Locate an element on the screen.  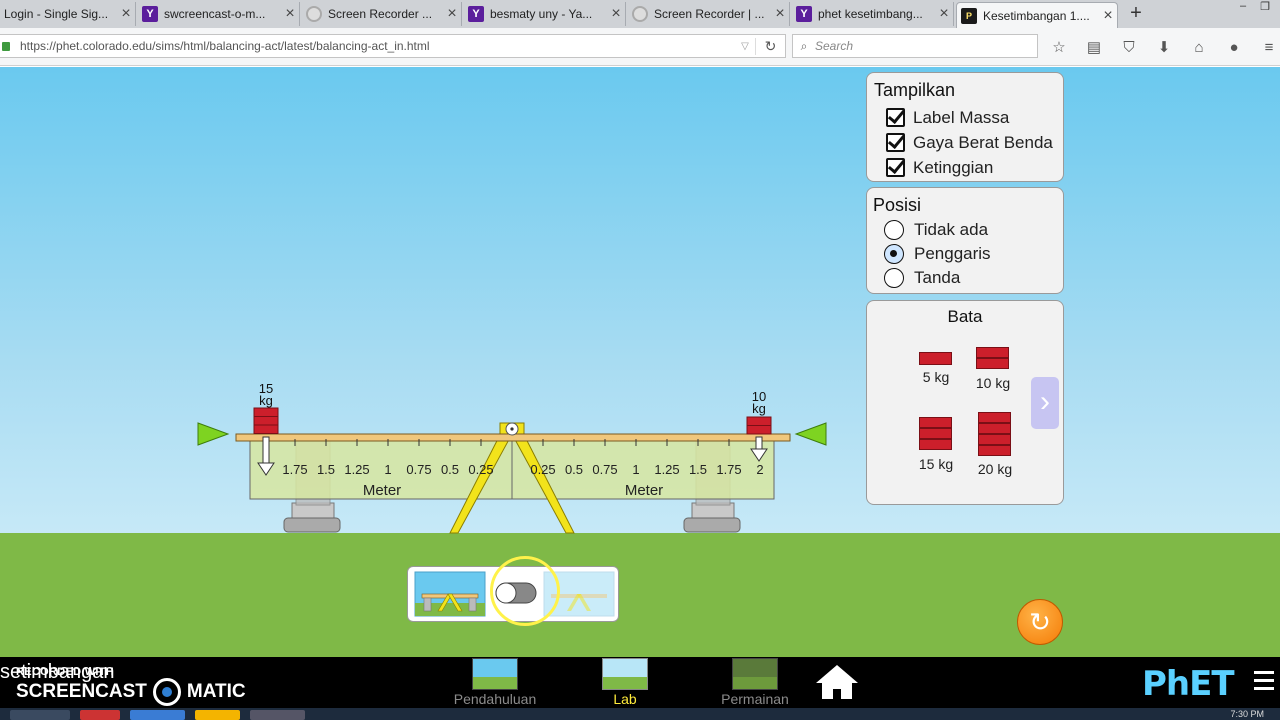
right-level-indicator is located at coordinates (810, 434).